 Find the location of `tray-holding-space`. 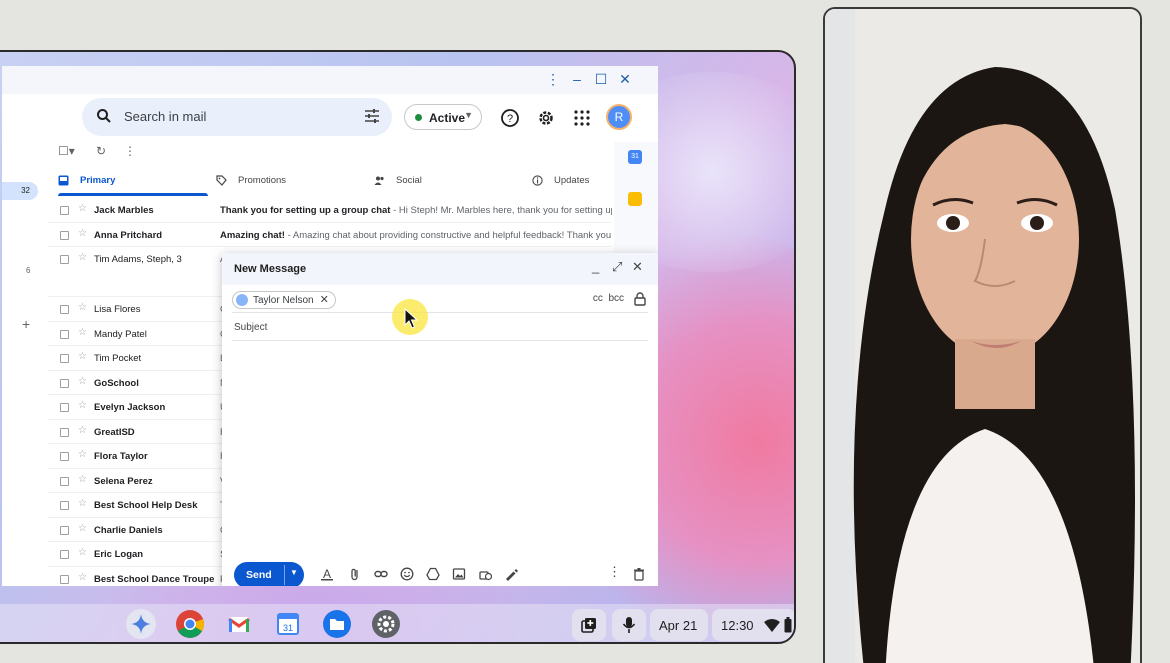

tray-holding-space is located at coordinates (589, 625).